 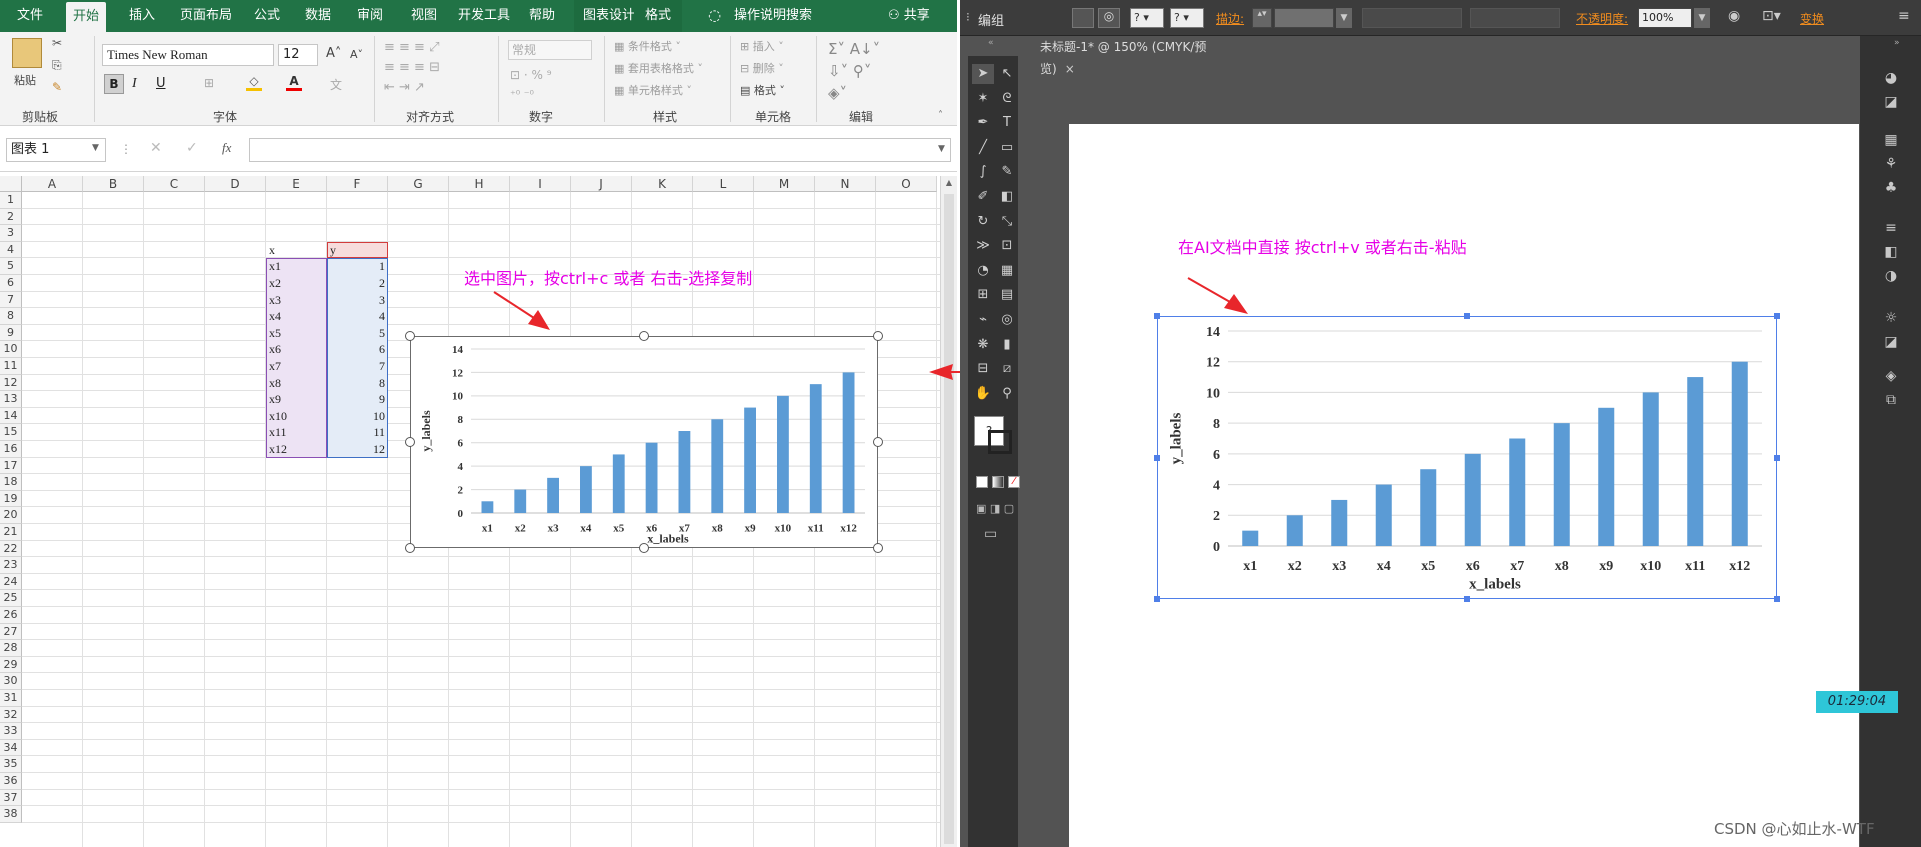 What do you see at coordinates (356, 54) in the screenshot?
I see `shrink-font-icon: A˅` at bounding box center [356, 54].